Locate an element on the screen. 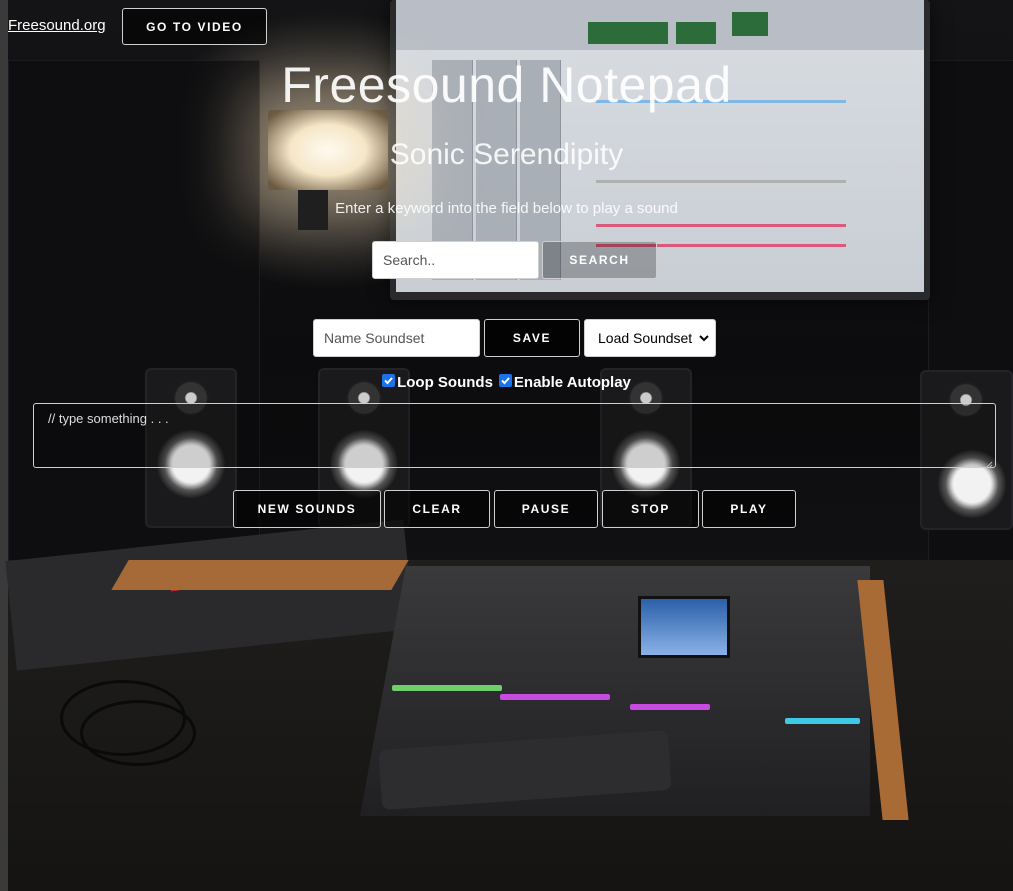 The width and height of the screenshot is (1013, 891). chevron-down-icon is located at coordinates (704, 338).